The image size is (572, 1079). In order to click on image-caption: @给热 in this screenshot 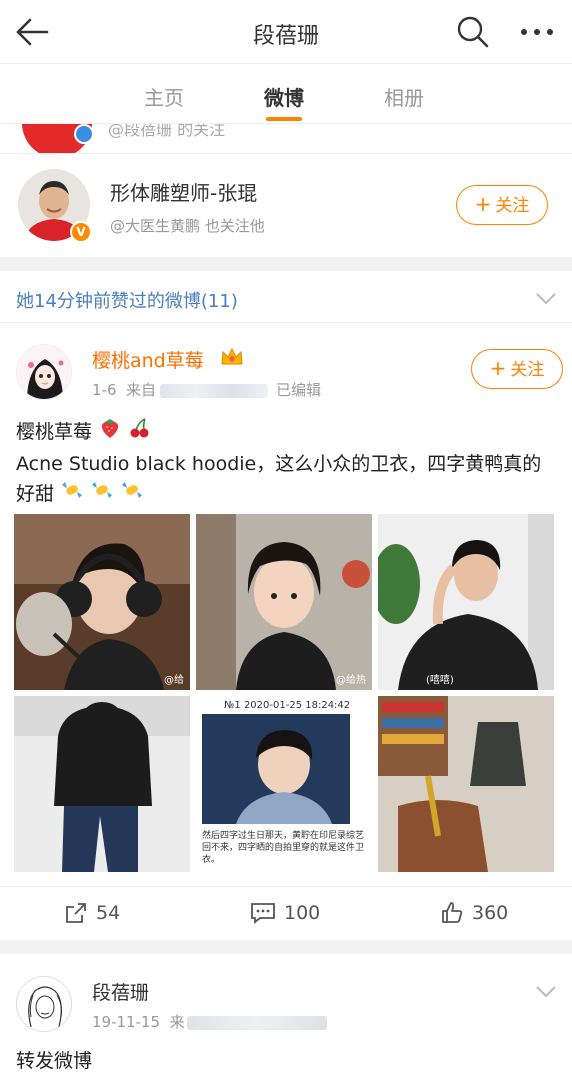, I will do `click(351, 680)`.